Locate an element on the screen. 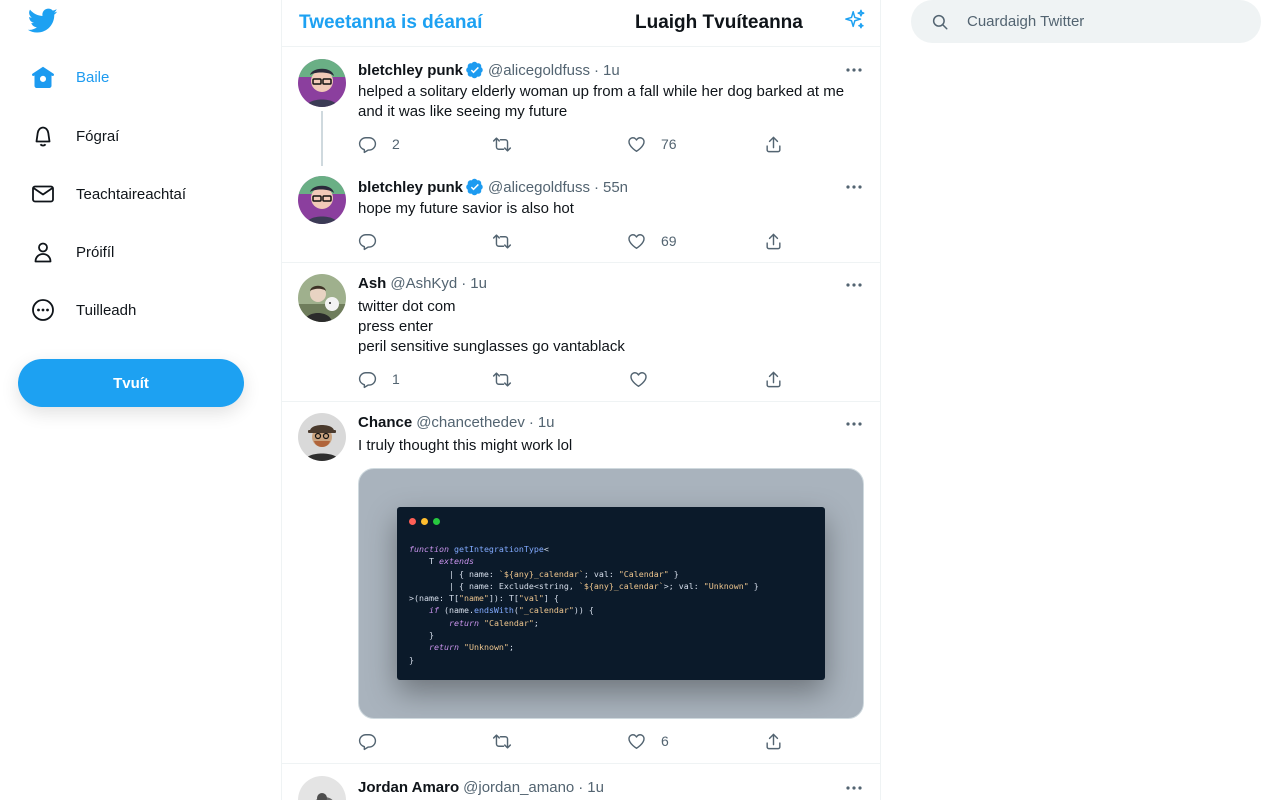 This screenshot has width=1280, height=800. tweet-header: bletchley punk @alicegoldfuss · 55n is located at coordinates (493, 187).